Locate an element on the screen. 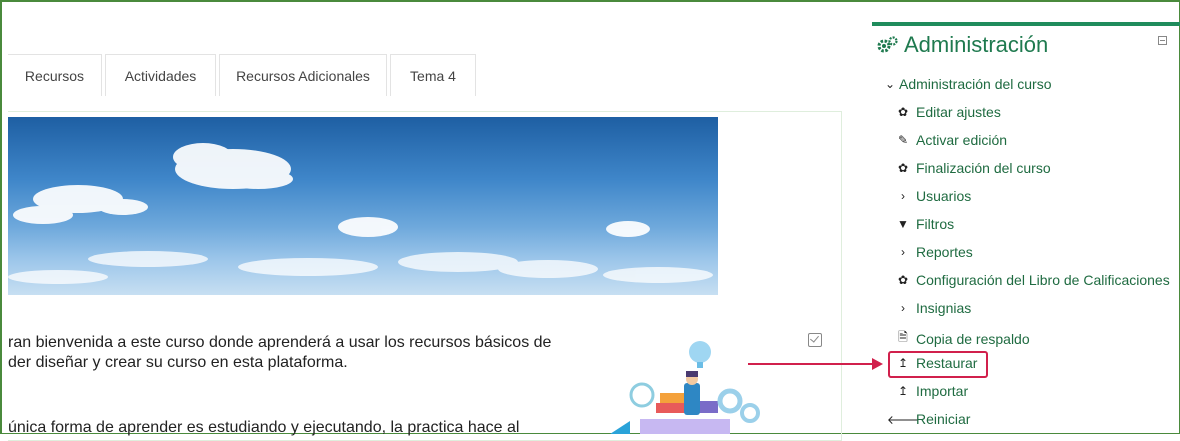 The image size is (1180, 441). sidebar-item-course-admin: ⌄ Administración del curso is located at coordinates (968, 84).